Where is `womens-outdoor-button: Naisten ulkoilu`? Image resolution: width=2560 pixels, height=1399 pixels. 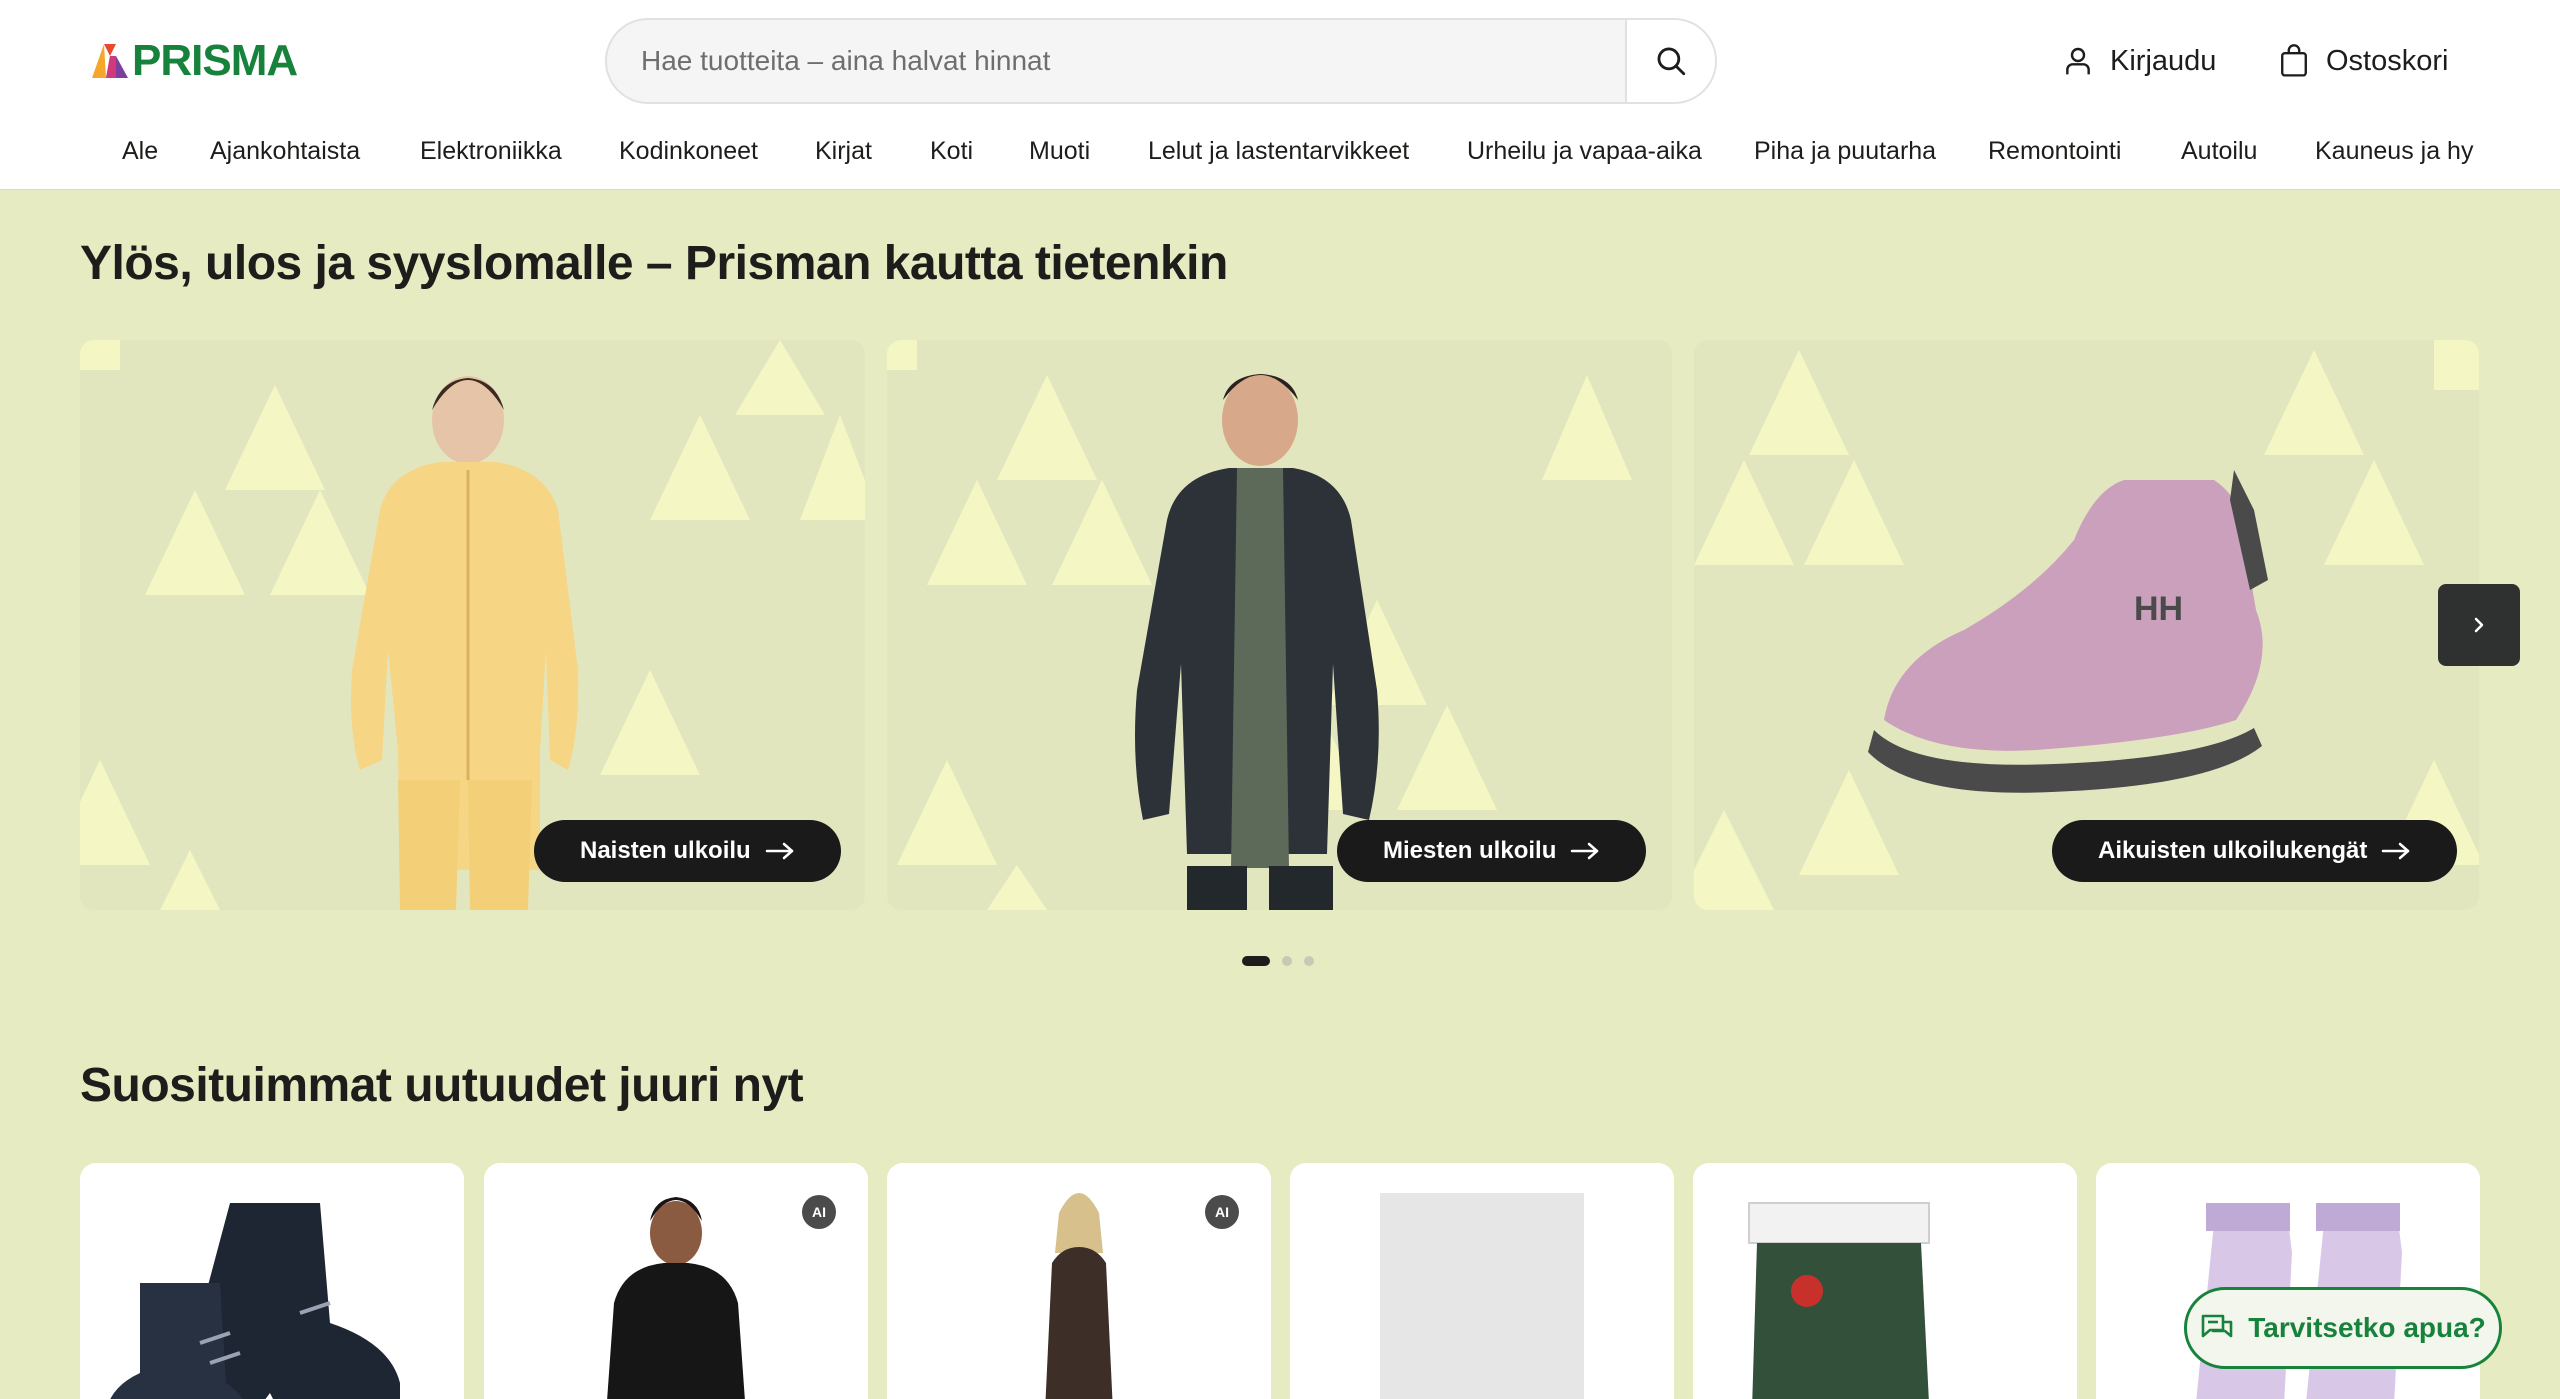
womens-outdoor-button: Naisten ulkoilu is located at coordinates (687, 851).